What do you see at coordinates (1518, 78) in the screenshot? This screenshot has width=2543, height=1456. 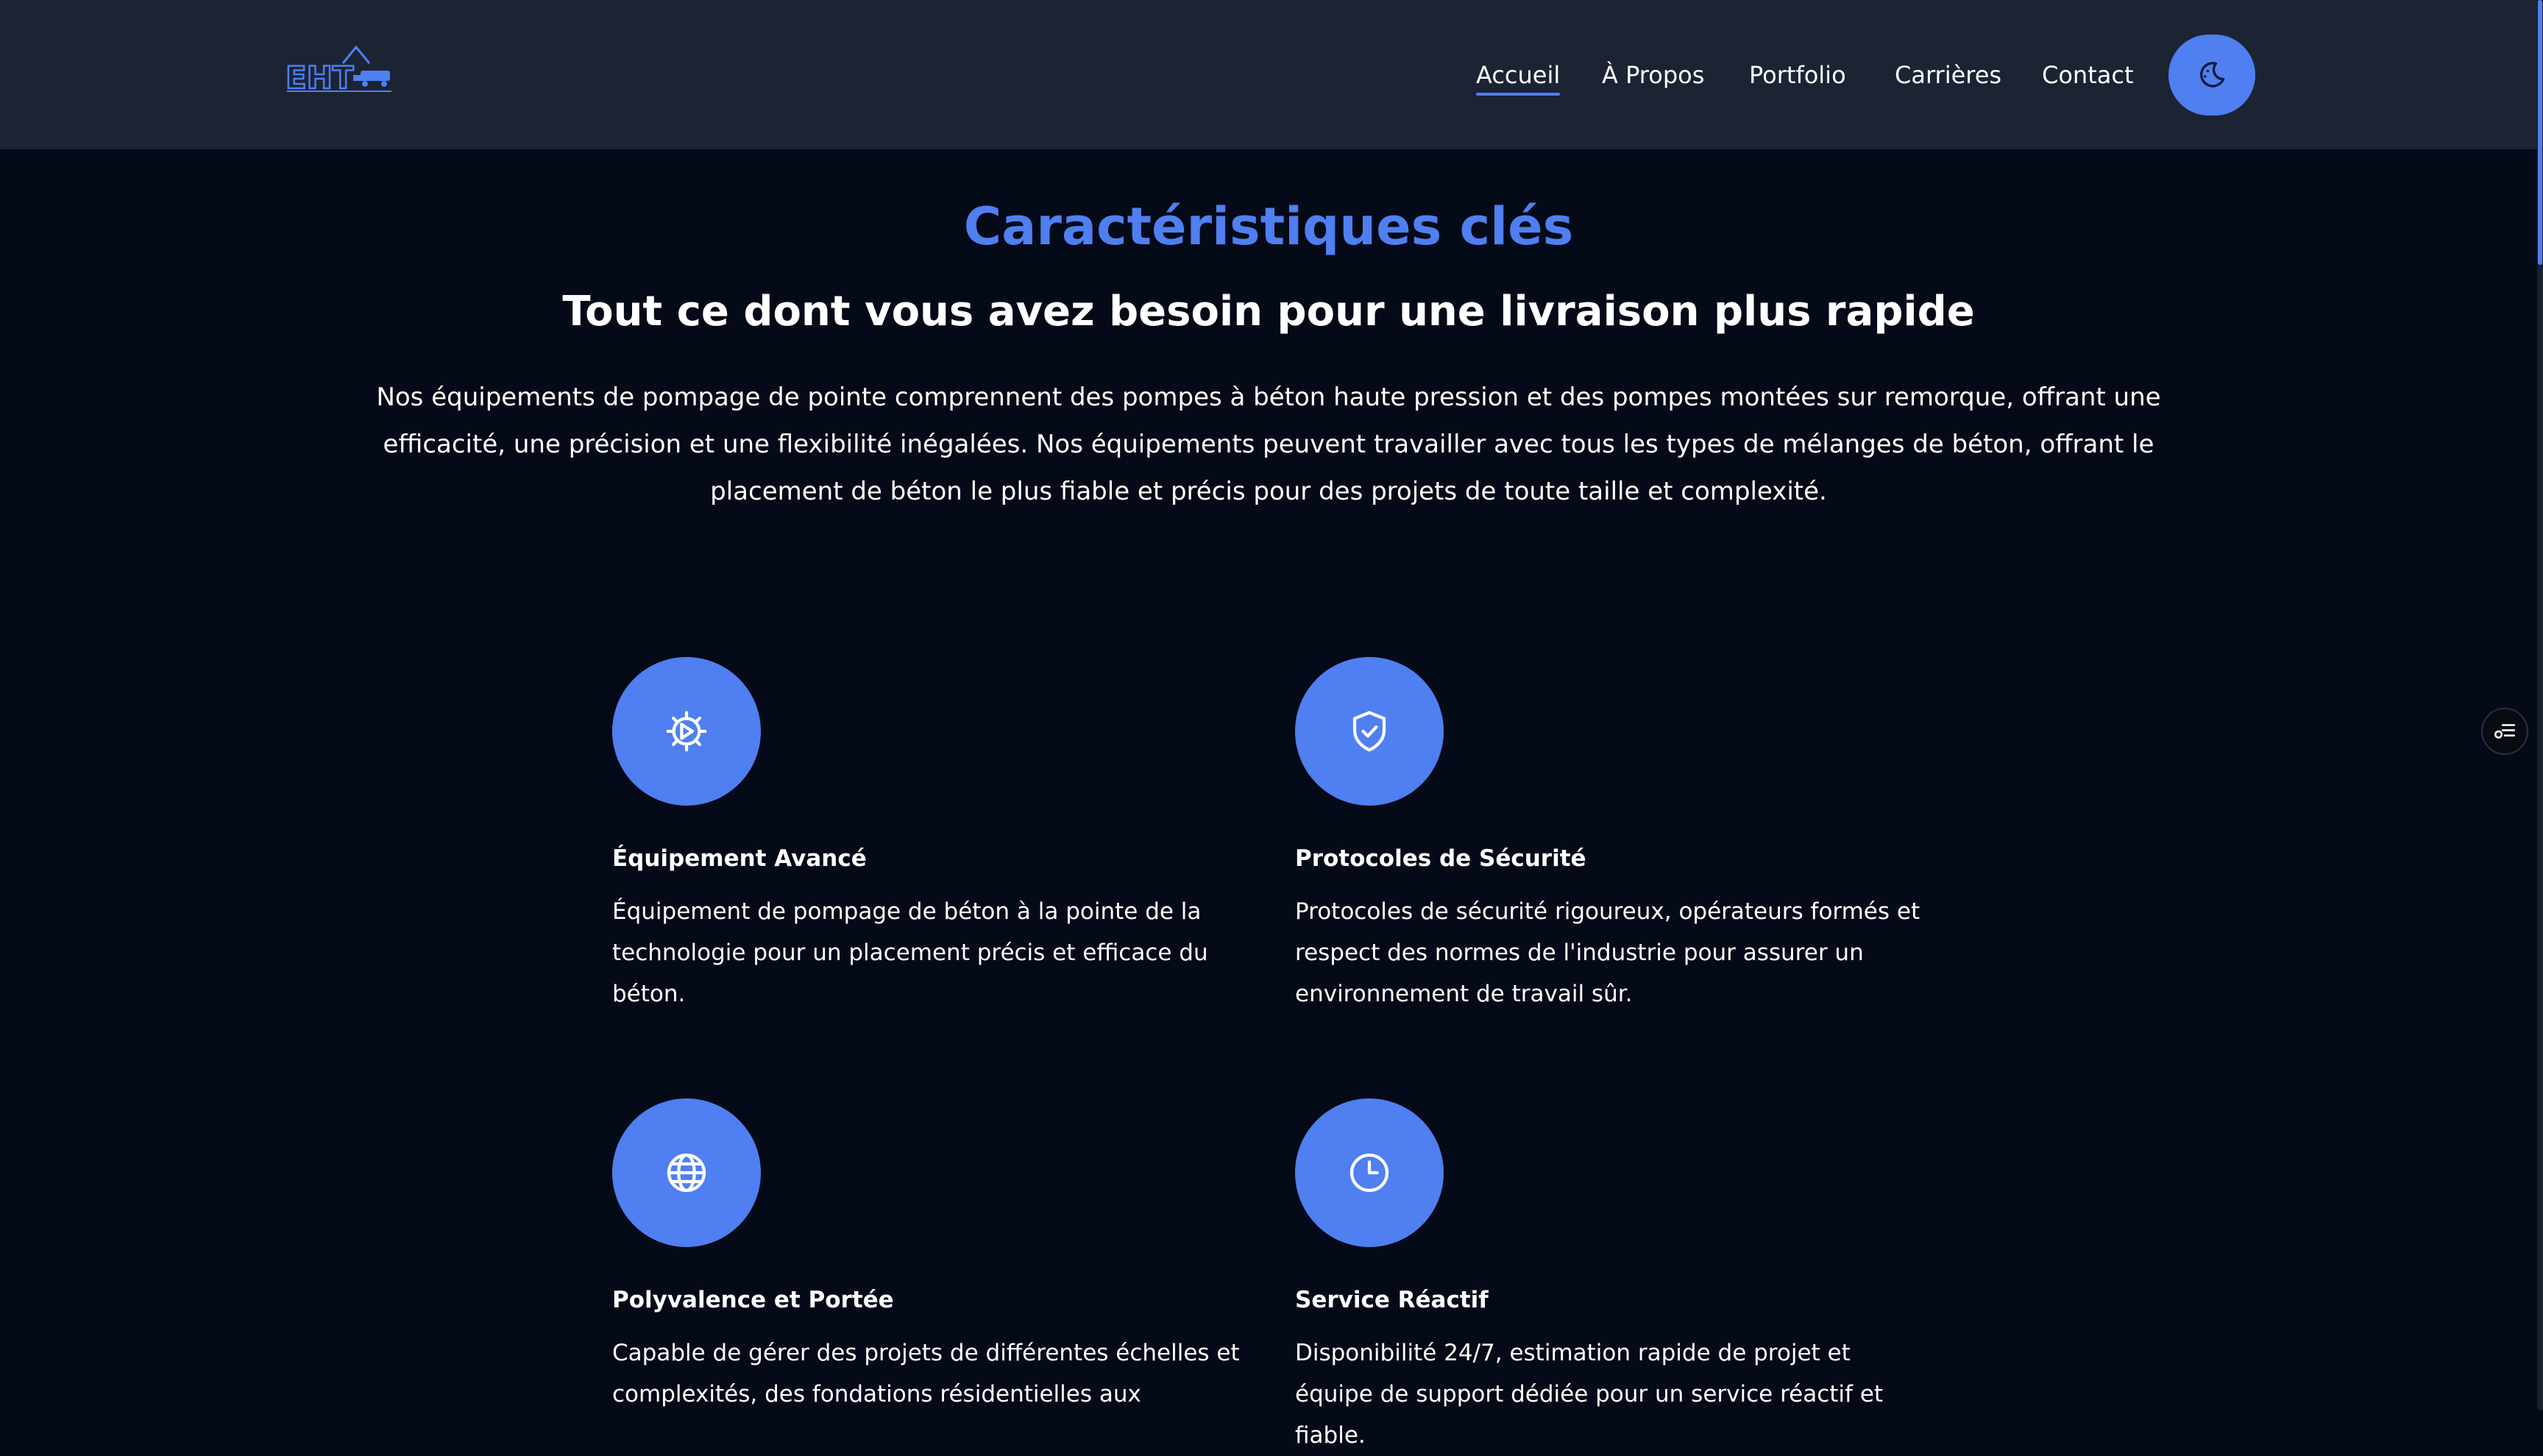 I see `nav-link-accueil: Accueil` at bounding box center [1518, 78].